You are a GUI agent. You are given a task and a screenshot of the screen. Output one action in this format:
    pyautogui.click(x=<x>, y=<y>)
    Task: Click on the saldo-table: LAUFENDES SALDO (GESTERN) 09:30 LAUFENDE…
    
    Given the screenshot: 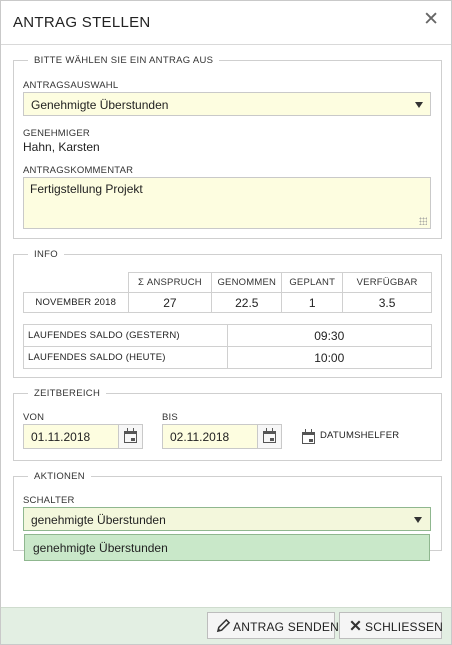 What is the action you would take?
    pyautogui.click(x=228, y=346)
    